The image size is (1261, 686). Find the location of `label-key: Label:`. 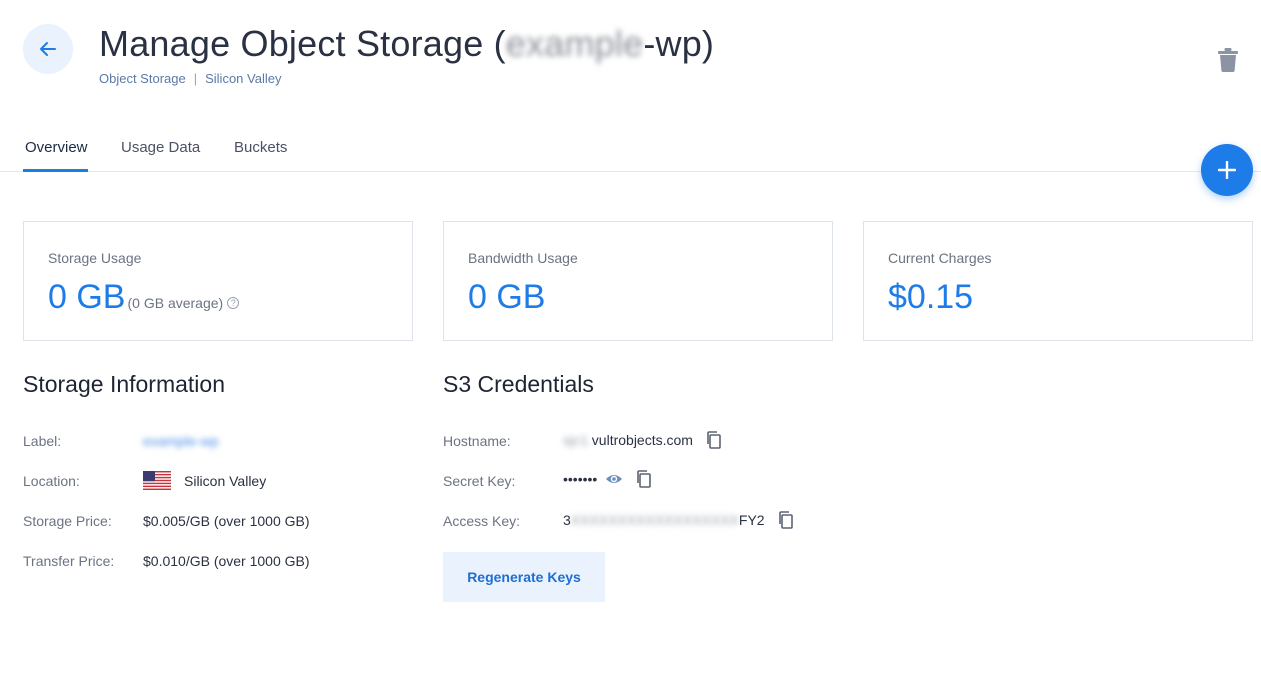

label-key: Label: is located at coordinates (42, 441).